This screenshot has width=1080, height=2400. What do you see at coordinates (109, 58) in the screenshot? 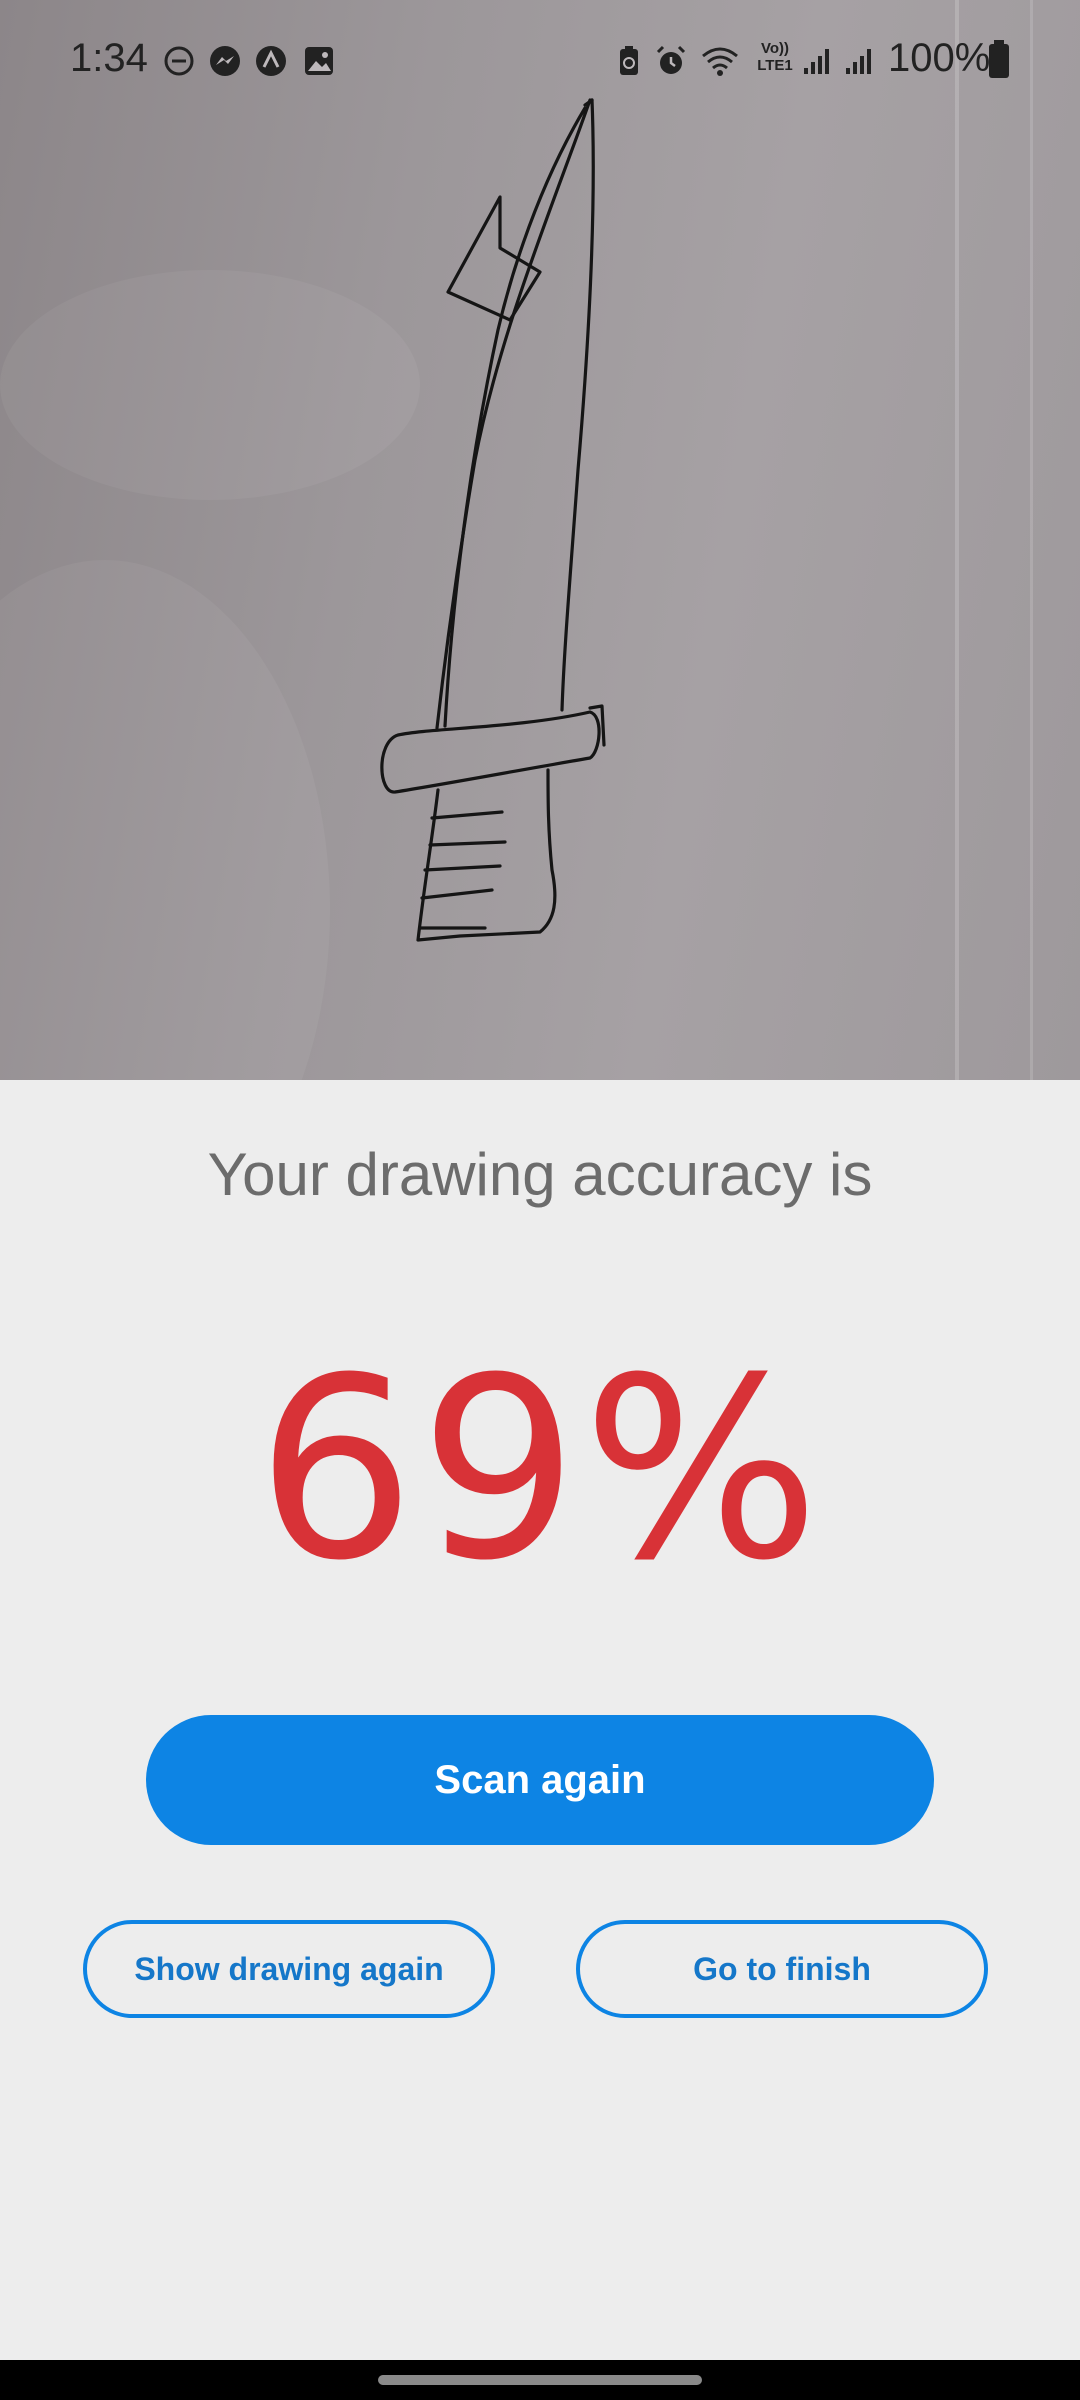
I see `status-time: 1:34` at bounding box center [109, 58].